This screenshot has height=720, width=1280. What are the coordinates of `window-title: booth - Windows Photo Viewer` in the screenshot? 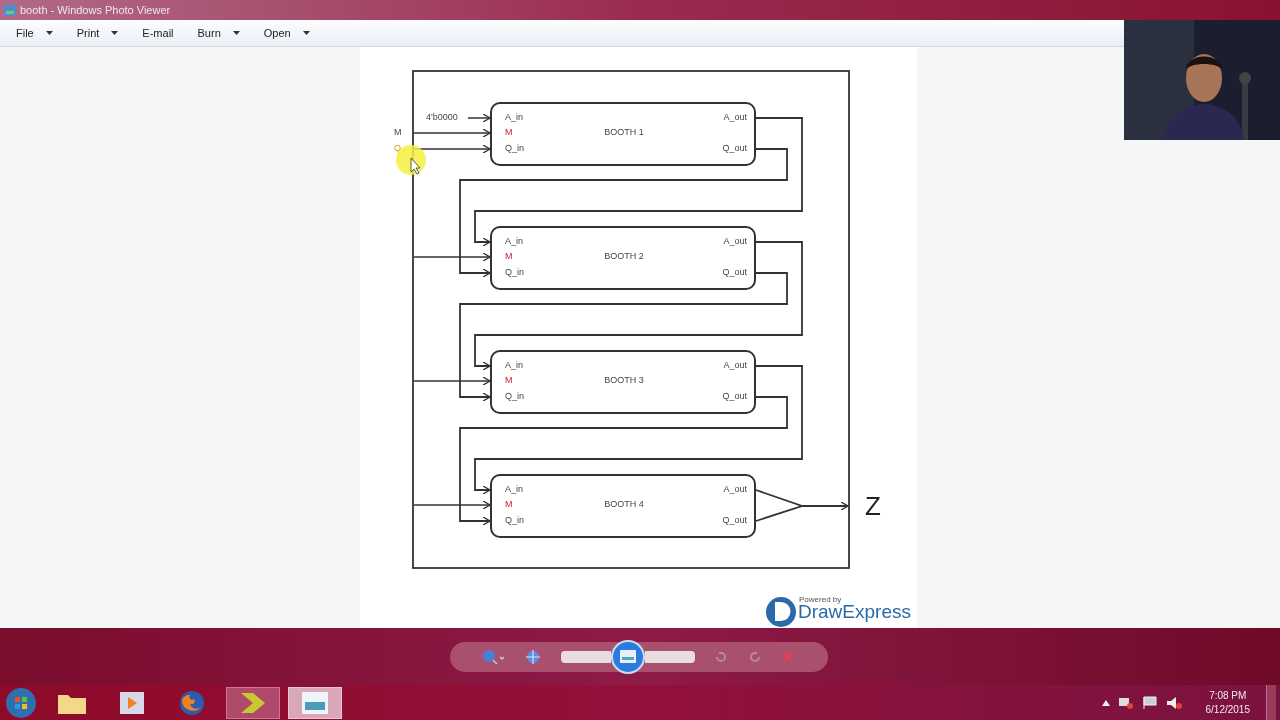 It's located at (95, 10).